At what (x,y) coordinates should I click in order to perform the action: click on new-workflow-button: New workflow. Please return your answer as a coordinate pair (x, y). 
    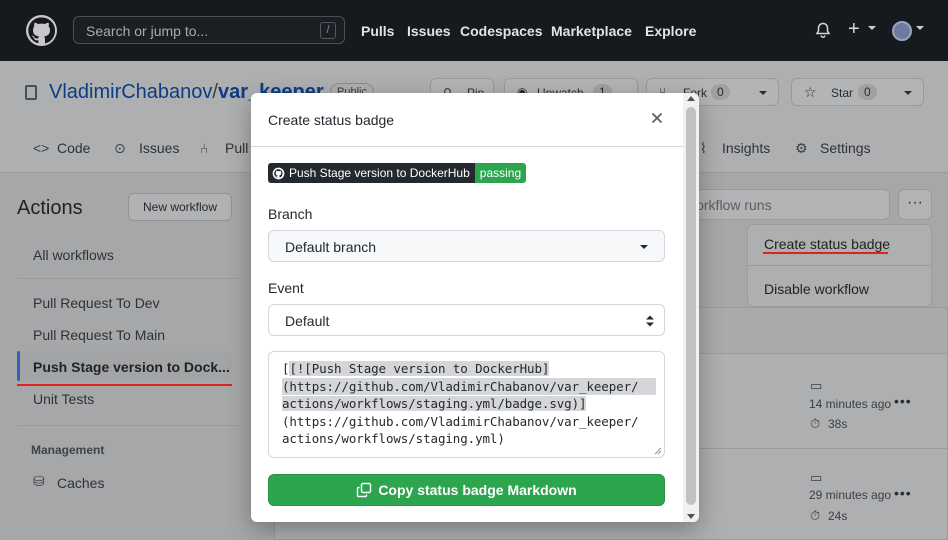
    Looking at the image, I should click on (180, 207).